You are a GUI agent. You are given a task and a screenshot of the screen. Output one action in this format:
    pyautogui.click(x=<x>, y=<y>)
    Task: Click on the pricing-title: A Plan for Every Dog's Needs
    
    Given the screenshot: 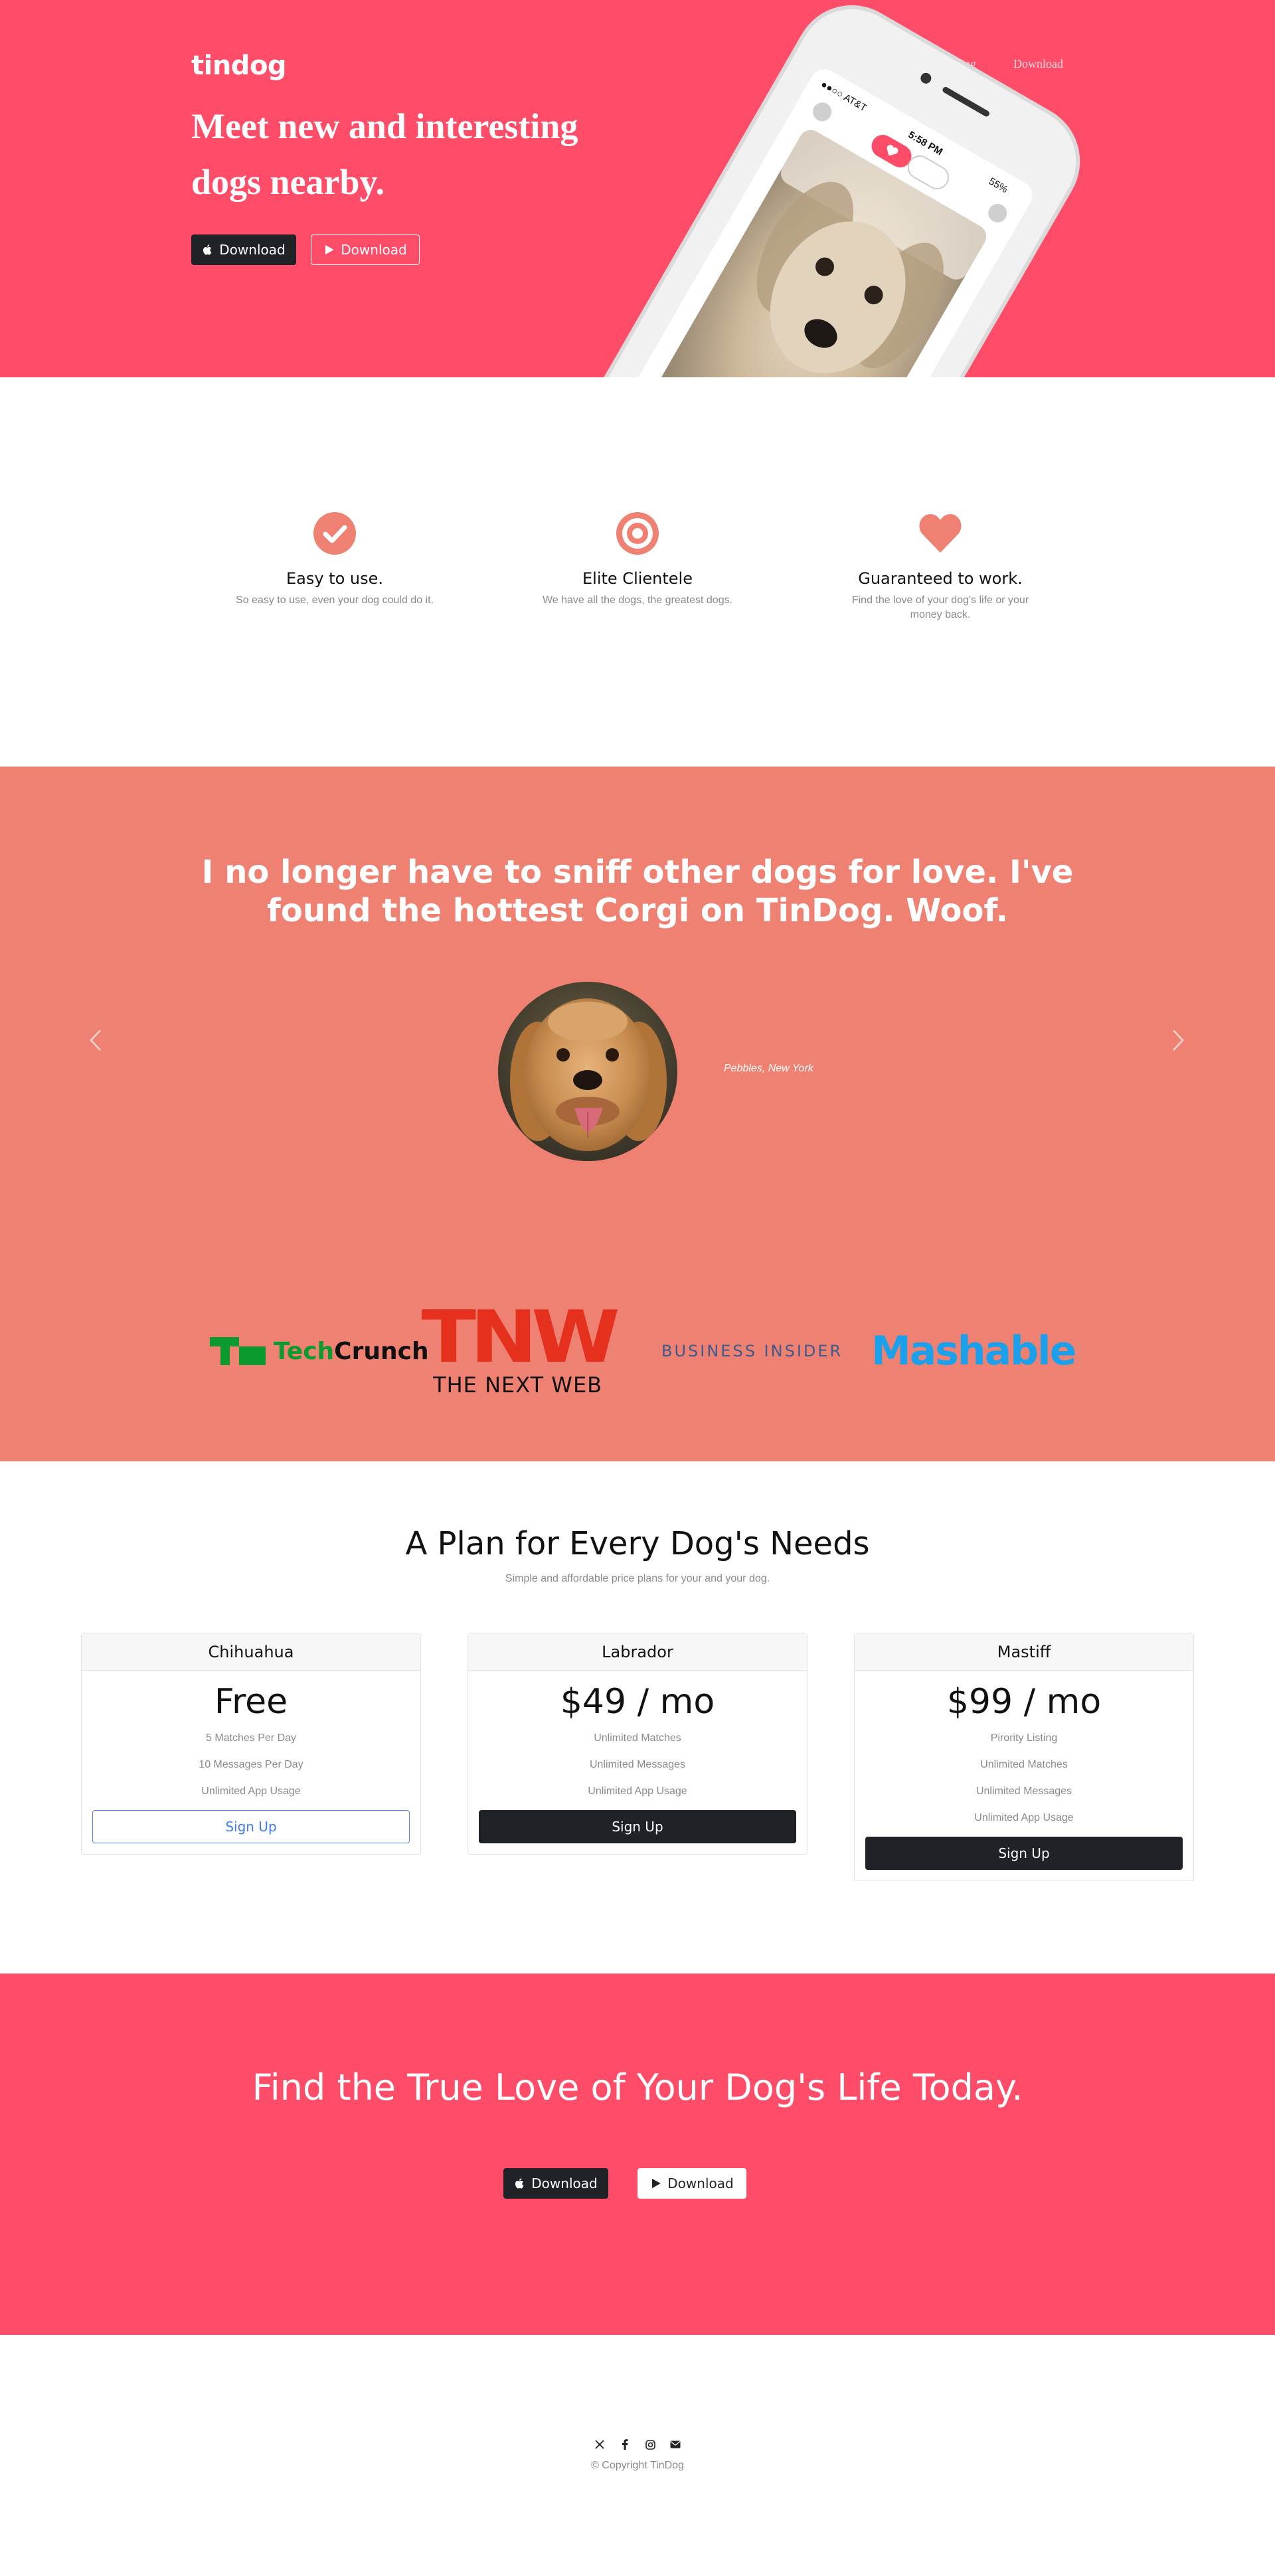 What is the action you would take?
    pyautogui.click(x=637, y=1543)
    